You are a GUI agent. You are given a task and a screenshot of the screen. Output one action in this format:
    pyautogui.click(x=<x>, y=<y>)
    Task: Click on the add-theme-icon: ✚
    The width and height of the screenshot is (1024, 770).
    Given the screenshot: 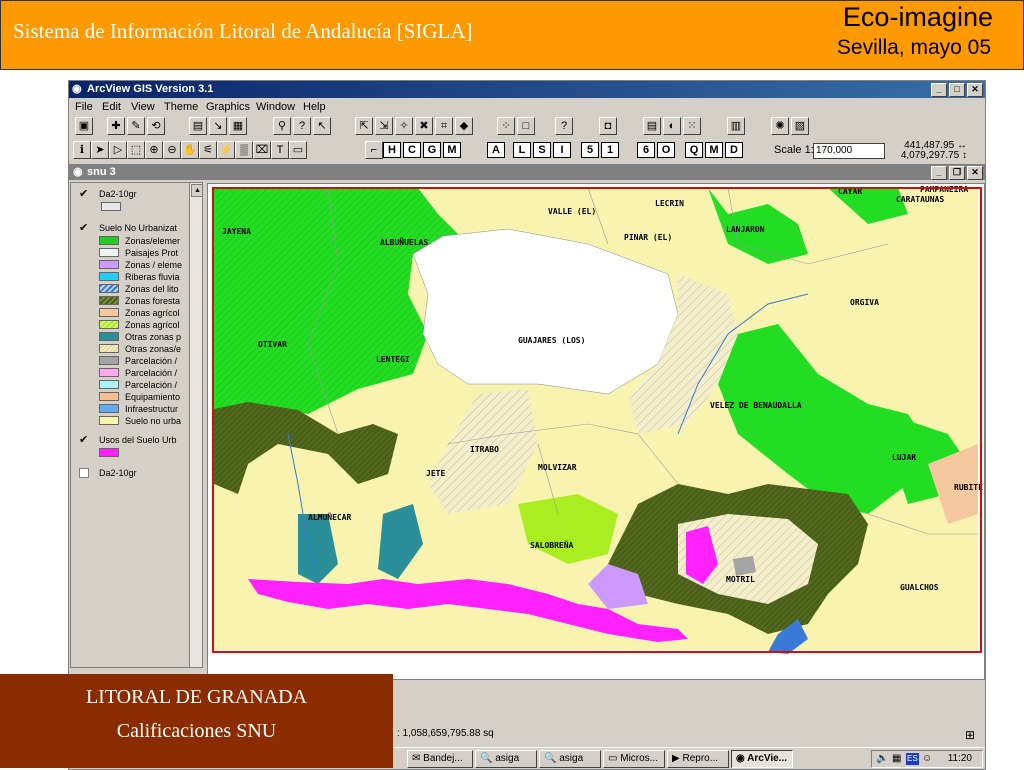 What is the action you would take?
    pyautogui.click(x=116, y=126)
    